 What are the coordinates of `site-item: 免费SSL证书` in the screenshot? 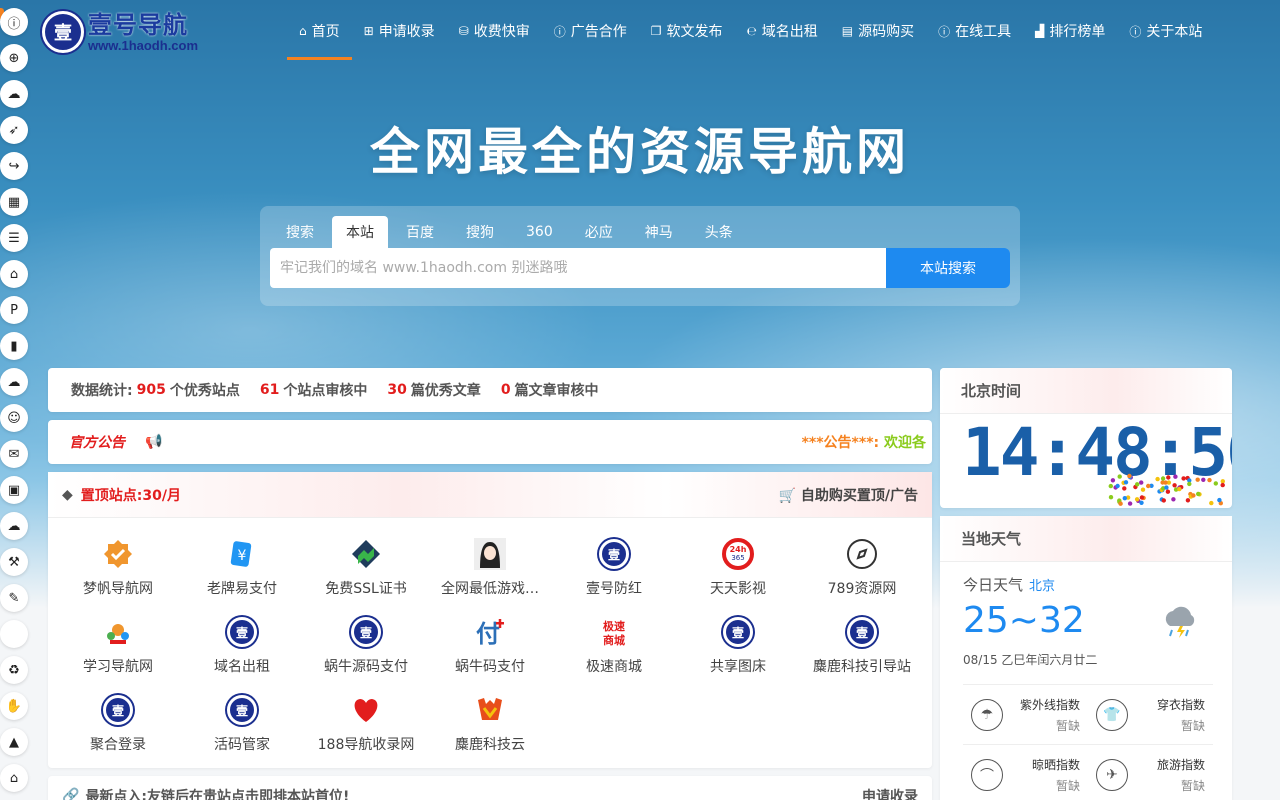 It's located at (366, 573).